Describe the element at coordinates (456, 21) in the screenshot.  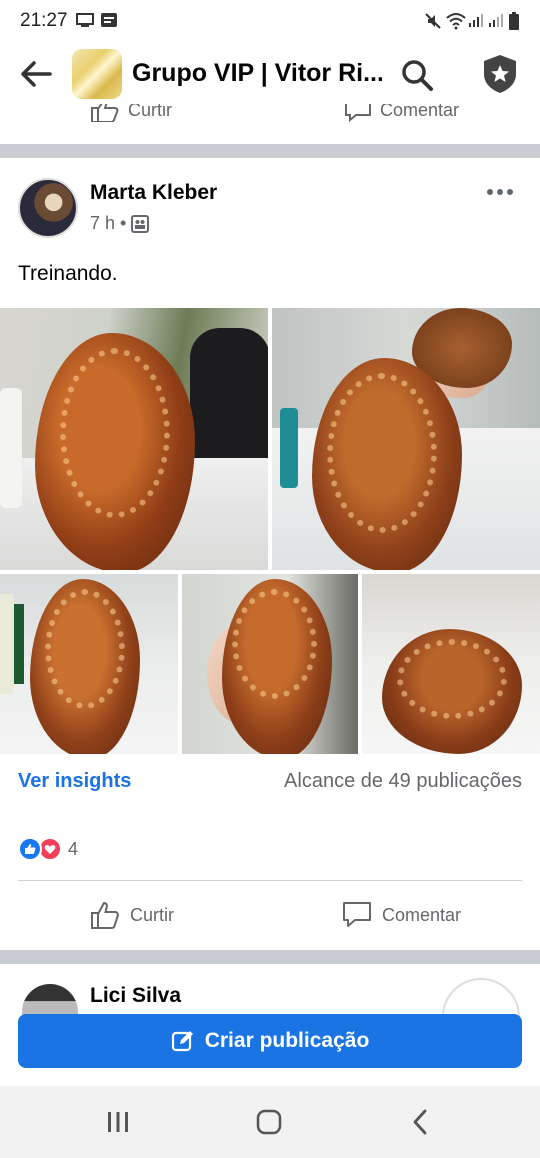
I see `wifi-icon` at that location.